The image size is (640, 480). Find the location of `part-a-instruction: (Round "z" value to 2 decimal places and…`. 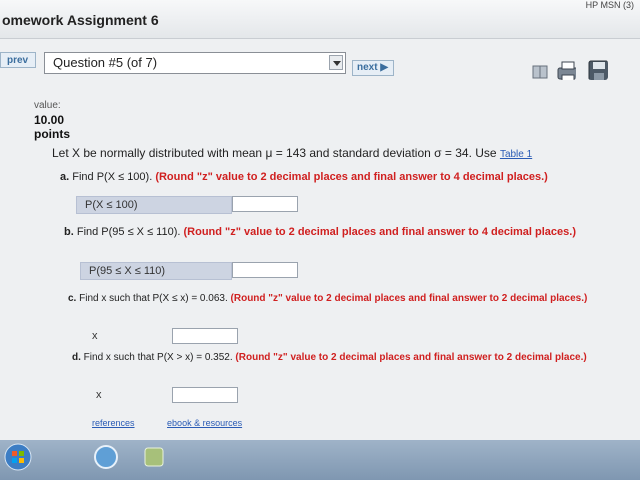

part-a-instruction: (Round "z" value to 2 decimal places and… is located at coordinates (351, 177).